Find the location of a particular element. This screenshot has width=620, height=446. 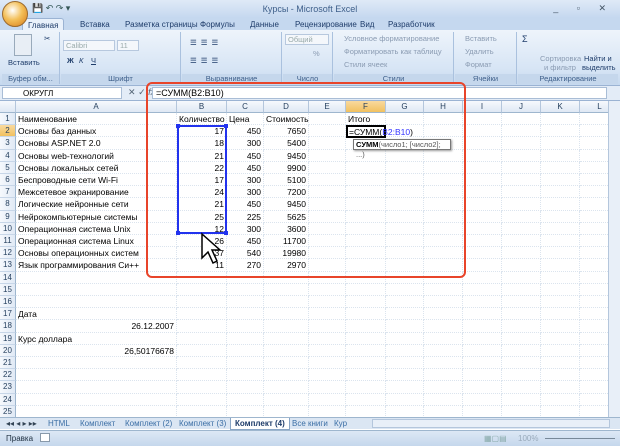

row-header: 6 is located at coordinates (8, 180).